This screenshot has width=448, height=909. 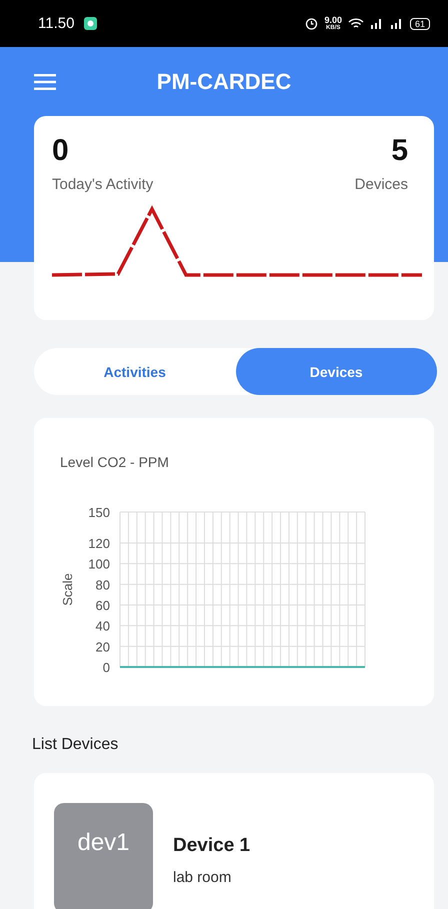 I want to click on battery-indicator: 61, so click(x=420, y=24).